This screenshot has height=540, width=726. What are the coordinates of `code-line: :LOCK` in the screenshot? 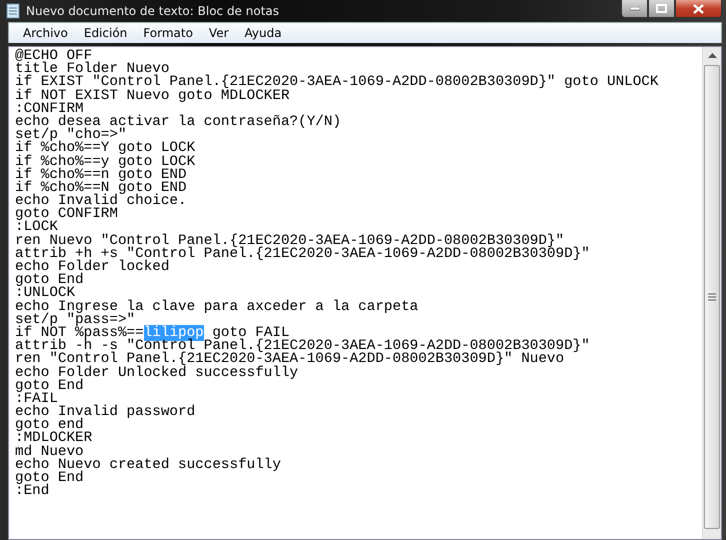 It's located at (36, 228).